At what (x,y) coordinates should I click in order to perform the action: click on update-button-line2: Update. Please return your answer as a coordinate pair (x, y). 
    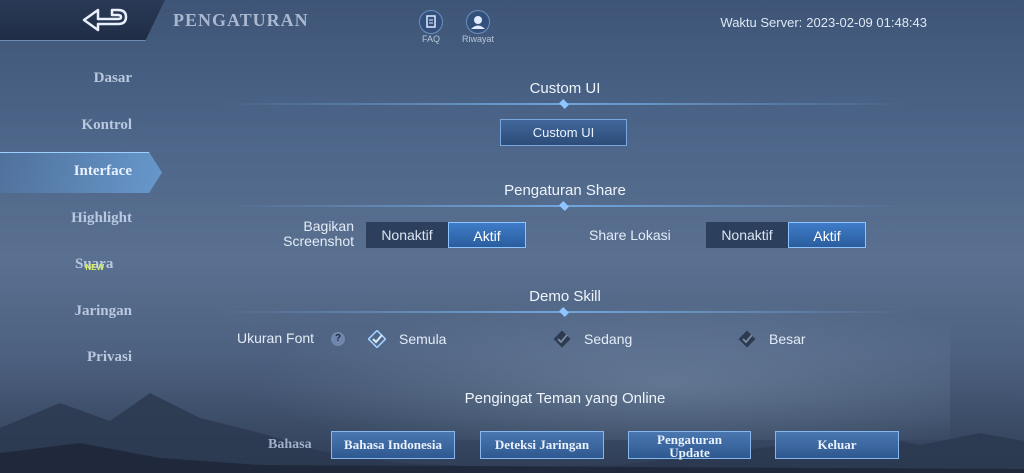
    Looking at the image, I should click on (689, 452).